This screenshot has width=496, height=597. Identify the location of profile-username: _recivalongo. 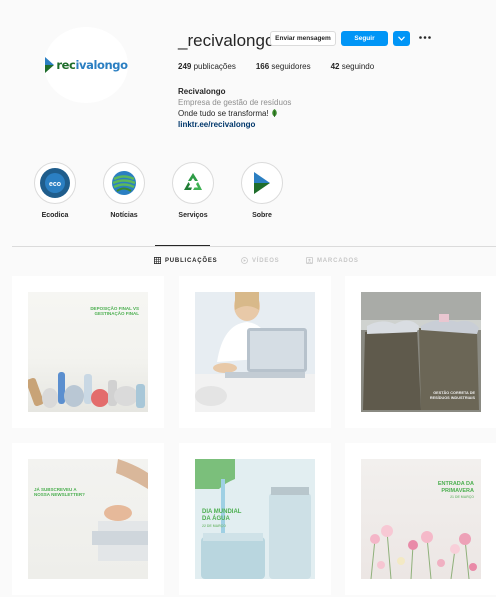
(226, 40).